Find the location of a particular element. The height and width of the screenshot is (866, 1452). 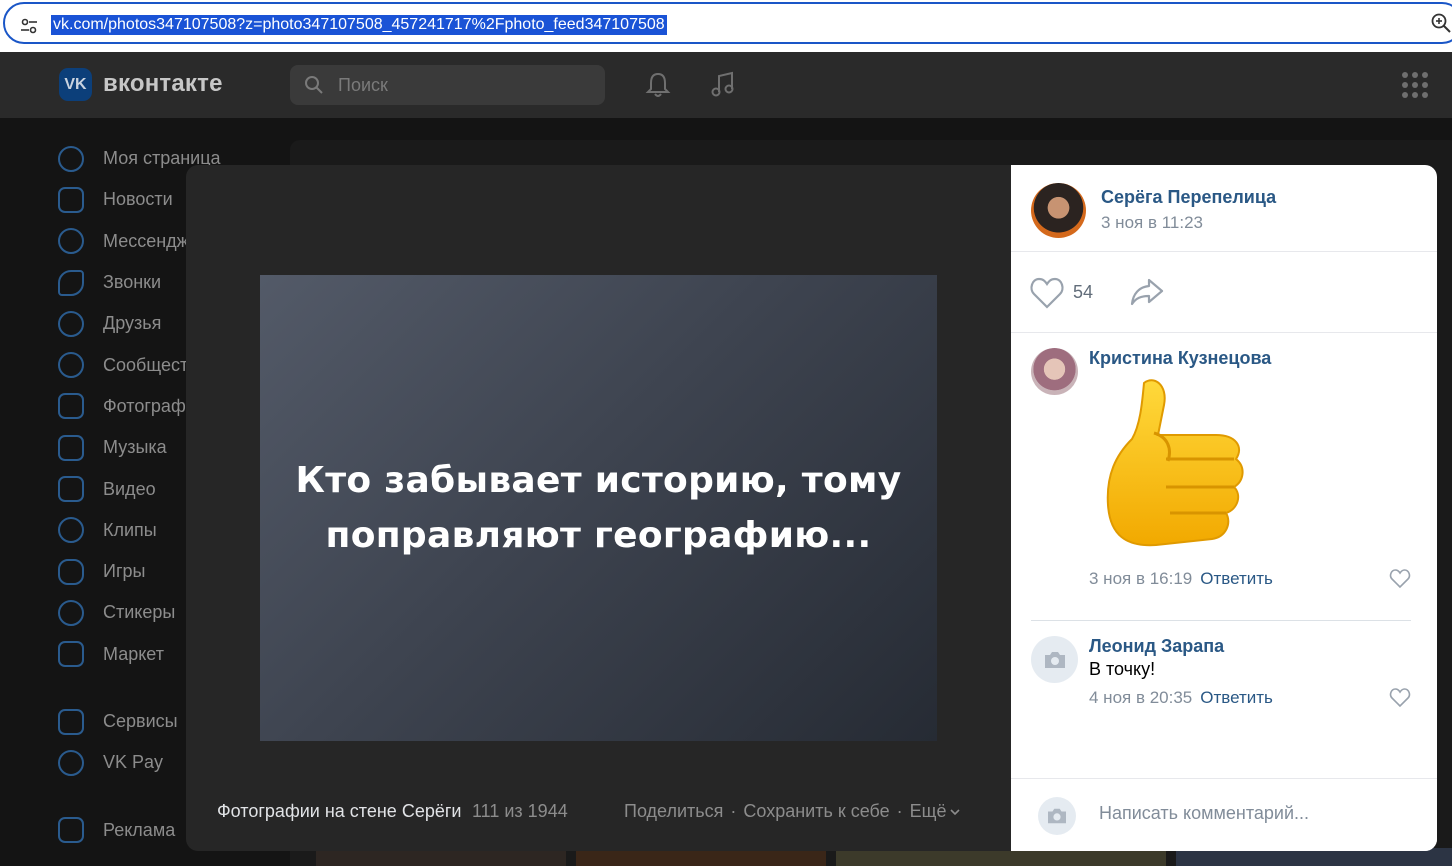

post-author: Серёга Перепелица 3 ноя в 11:23 is located at coordinates (1224, 208).